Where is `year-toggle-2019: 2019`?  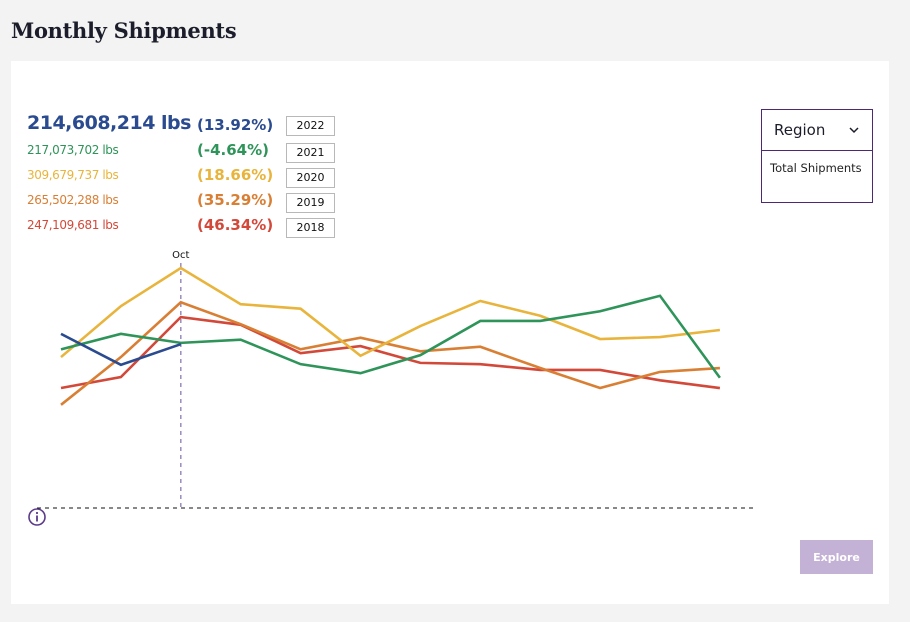 year-toggle-2019: 2019 is located at coordinates (310, 203).